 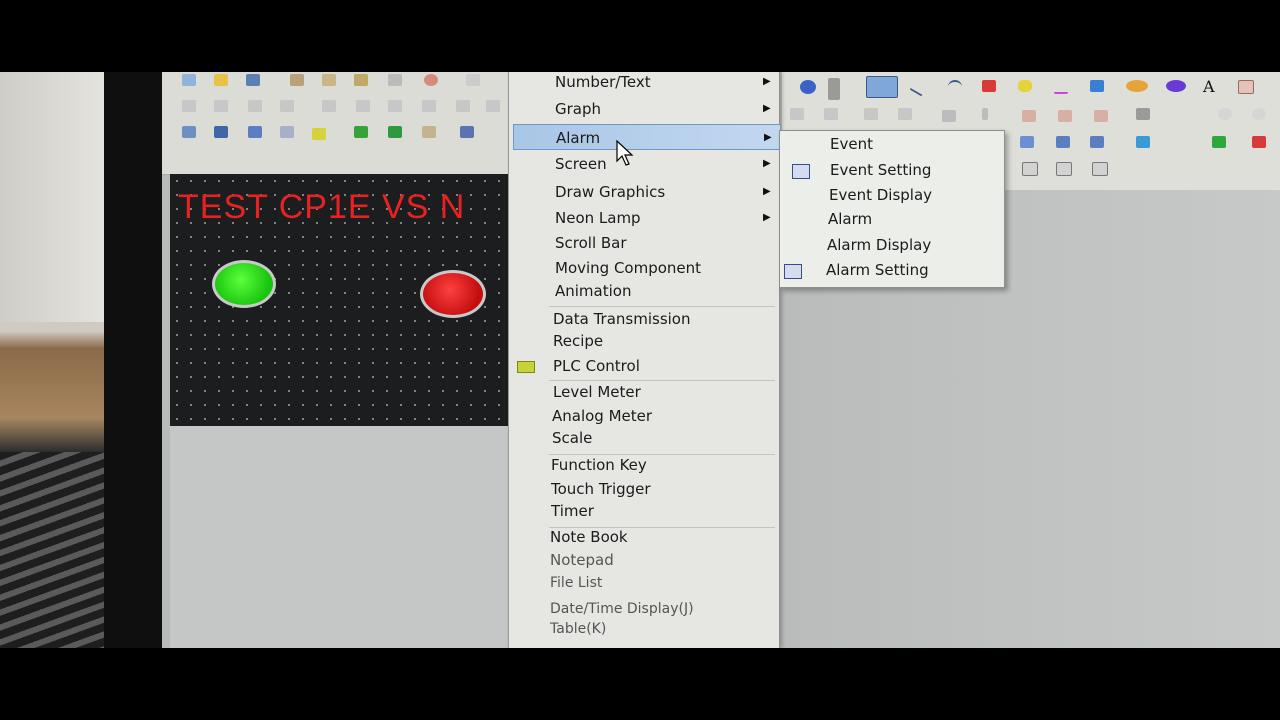 What do you see at coordinates (644, 438) in the screenshot?
I see `menu-item-scale: Scale` at bounding box center [644, 438].